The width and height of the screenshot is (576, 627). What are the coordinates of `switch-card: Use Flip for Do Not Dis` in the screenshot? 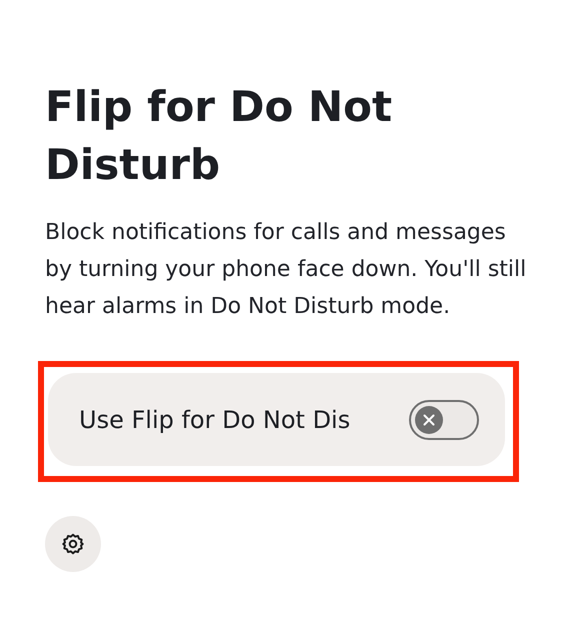 It's located at (276, 419).